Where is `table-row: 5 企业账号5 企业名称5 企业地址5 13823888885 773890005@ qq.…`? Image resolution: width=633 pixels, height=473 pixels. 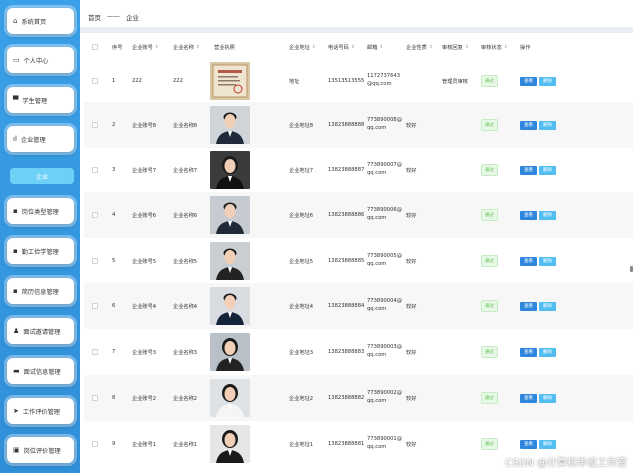 table-row: 5 企业账号5 企业名称5 企业地址5 13823888885 773890005@ qq.… is located at coordinates (358, 261).